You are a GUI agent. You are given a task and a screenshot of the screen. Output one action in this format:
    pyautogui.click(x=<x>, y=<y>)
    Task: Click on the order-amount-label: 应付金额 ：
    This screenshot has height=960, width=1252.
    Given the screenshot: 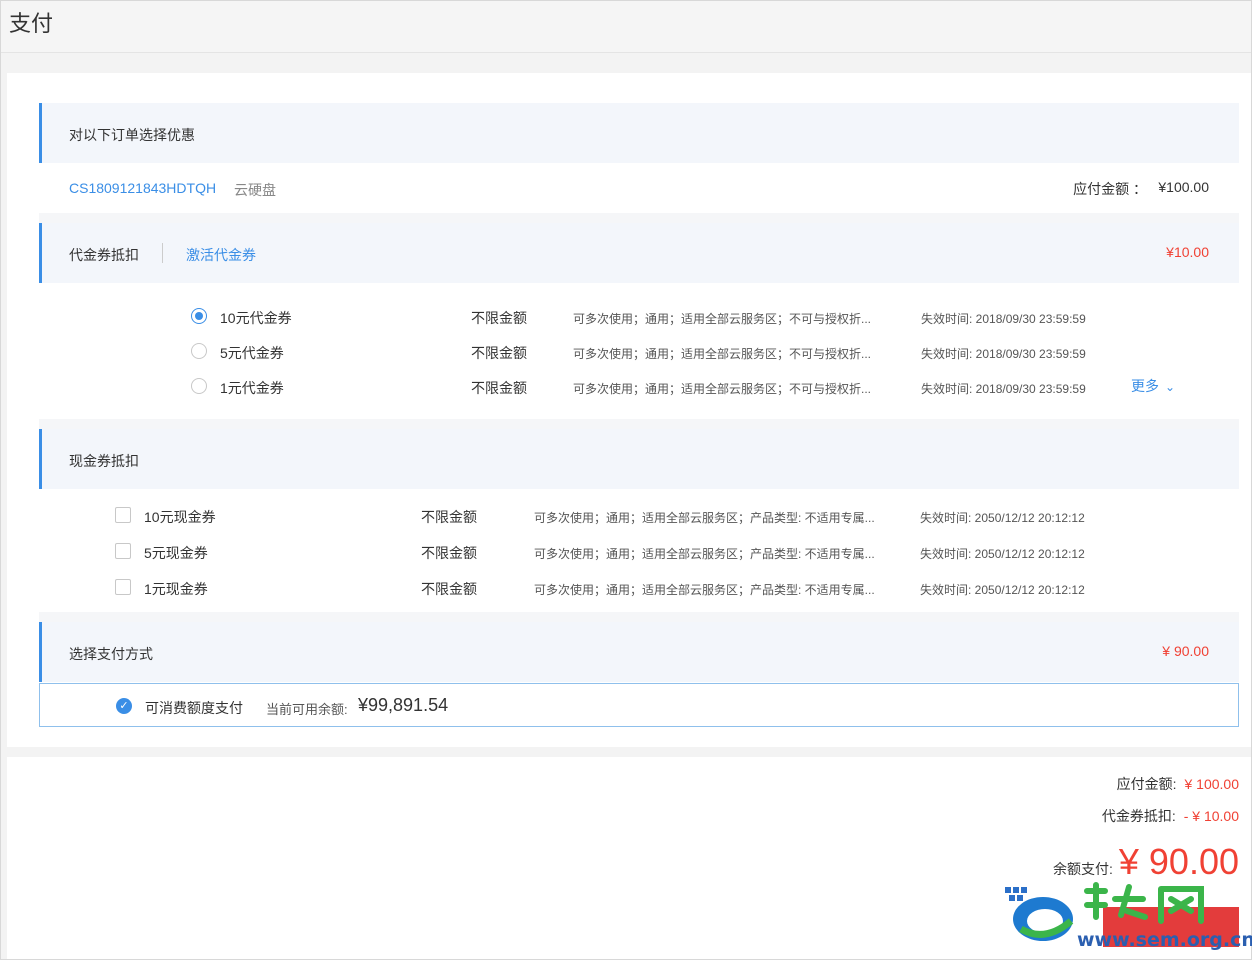 What is the action you would take?
    pyautogui.click(x=1110, y=189)
    